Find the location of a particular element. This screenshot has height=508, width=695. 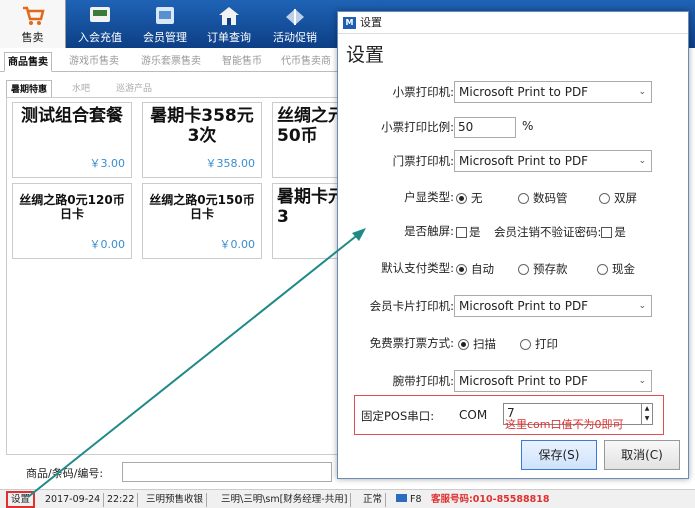

card-printer-select: Microsoft Print to PDF ⌄ is located at coordinates (553, 306).